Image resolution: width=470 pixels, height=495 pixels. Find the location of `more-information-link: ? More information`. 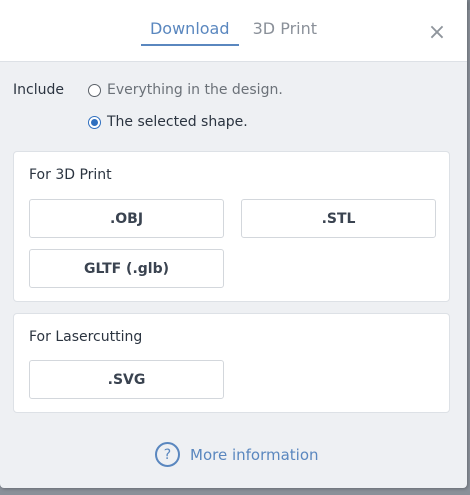

more-information-link: ? More information is located at coordinates (237, 454).